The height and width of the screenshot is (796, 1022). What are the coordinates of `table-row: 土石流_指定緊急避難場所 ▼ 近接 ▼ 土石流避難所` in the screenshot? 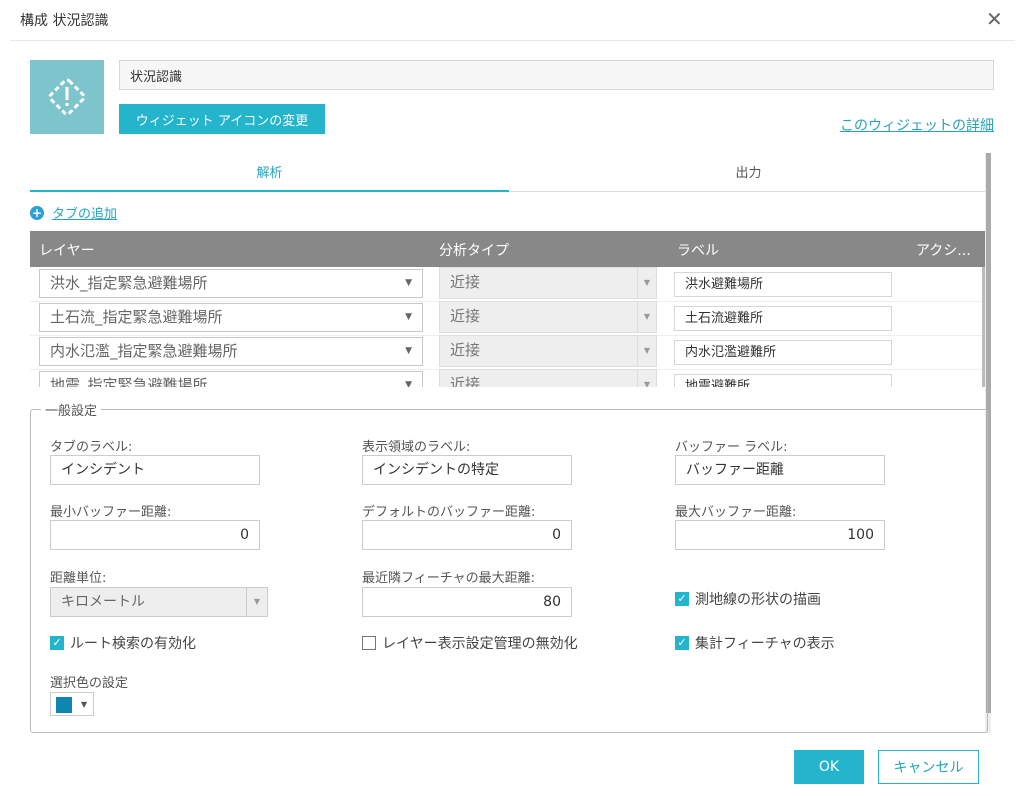 It's located at (509, 318).